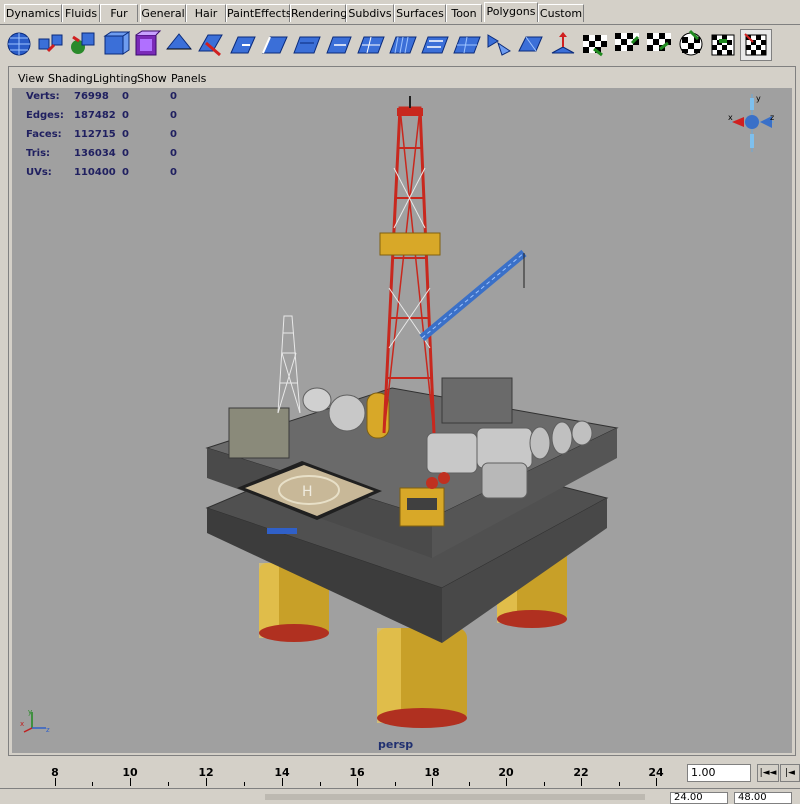 This screenshot has height=804, width=800. I want to click on append-polygon-icon, so click(339, 44).